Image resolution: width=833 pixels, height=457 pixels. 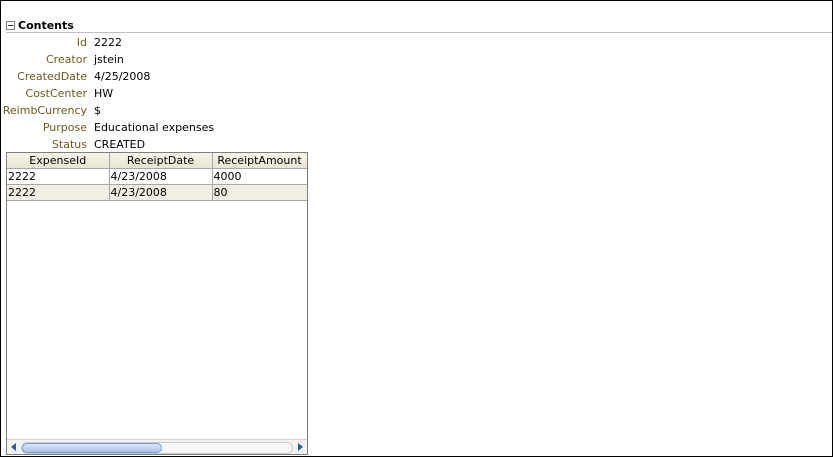 I want to click on field-value: 2222, so click(x=108, y=42).